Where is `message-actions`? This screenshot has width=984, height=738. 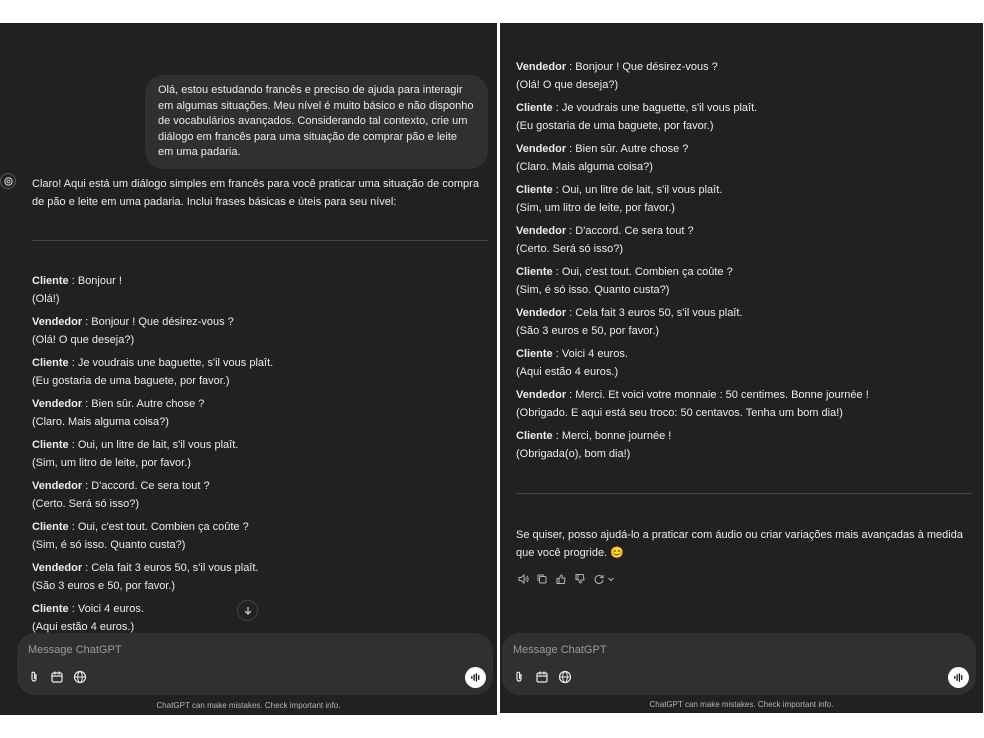
message-actions is located at coordinates (565, 579).